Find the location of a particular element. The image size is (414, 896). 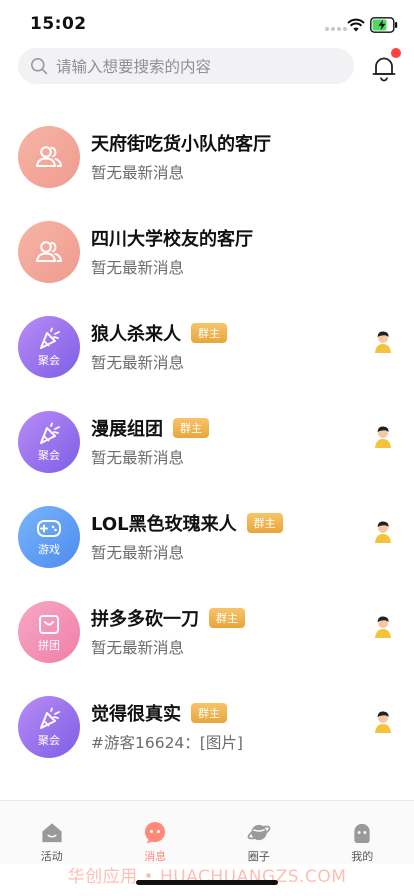

tab-messages: 消息 is located at coordinates (156, 832).